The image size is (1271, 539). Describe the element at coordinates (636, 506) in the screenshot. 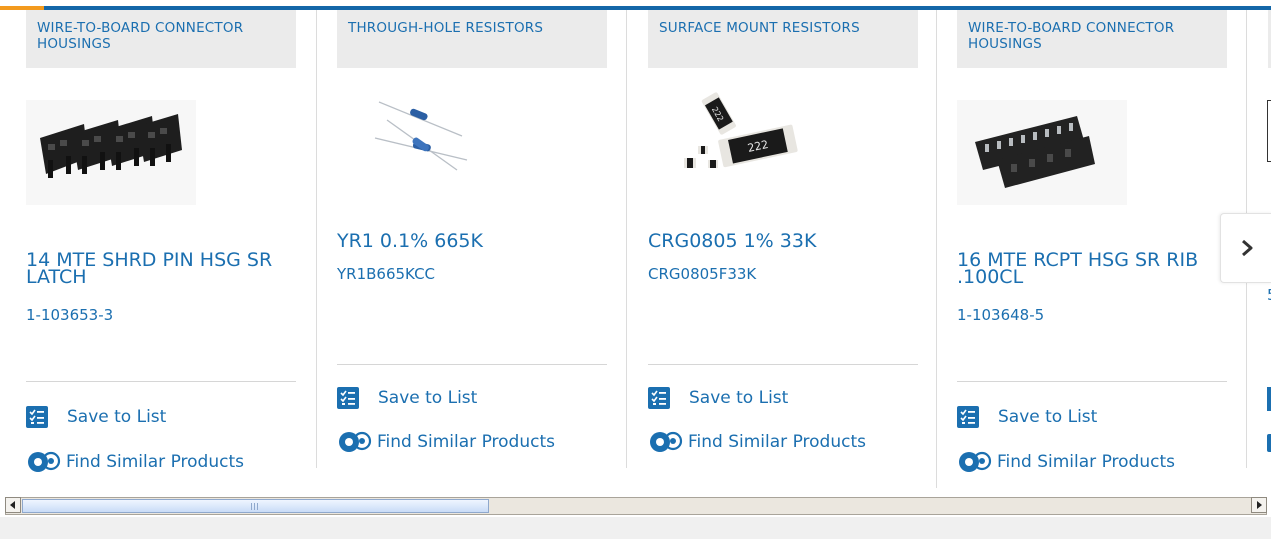

I see `horizontal-scrollbar` at that location.